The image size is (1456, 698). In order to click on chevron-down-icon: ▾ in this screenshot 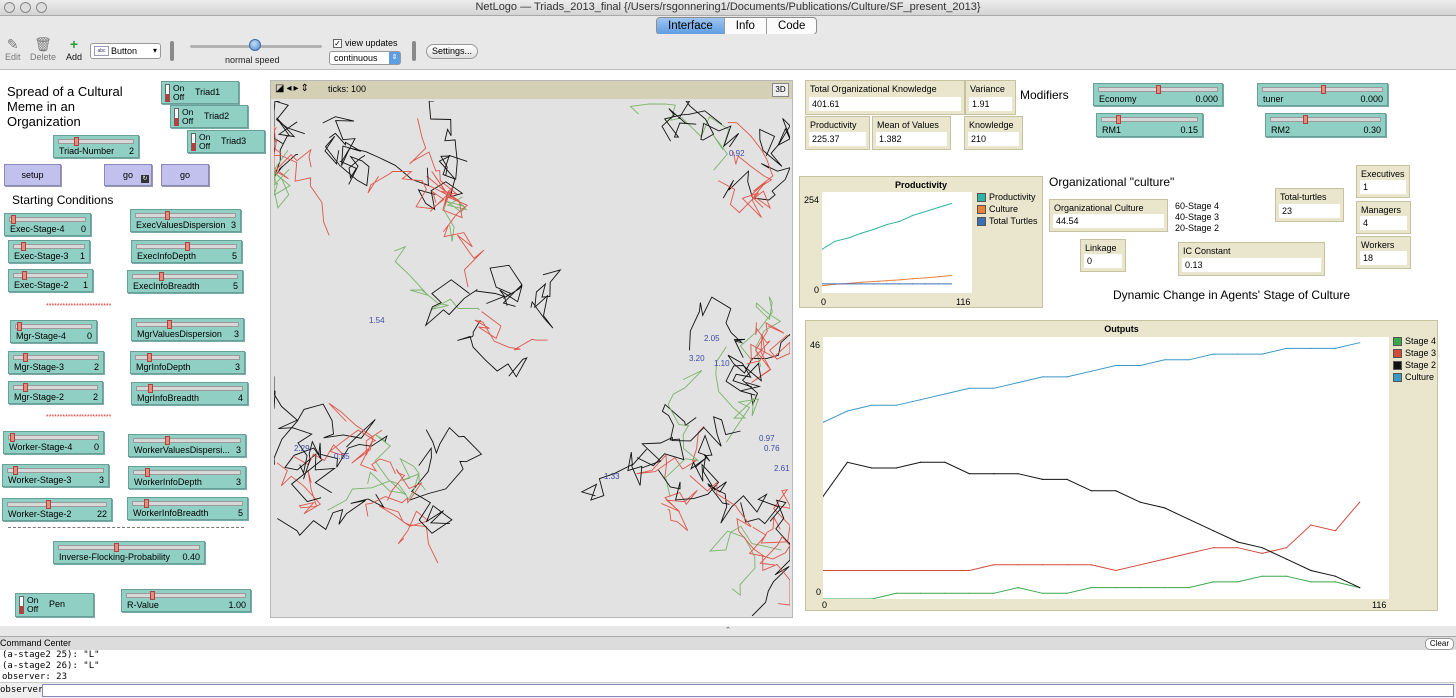, I will do `click(154, 50)`.